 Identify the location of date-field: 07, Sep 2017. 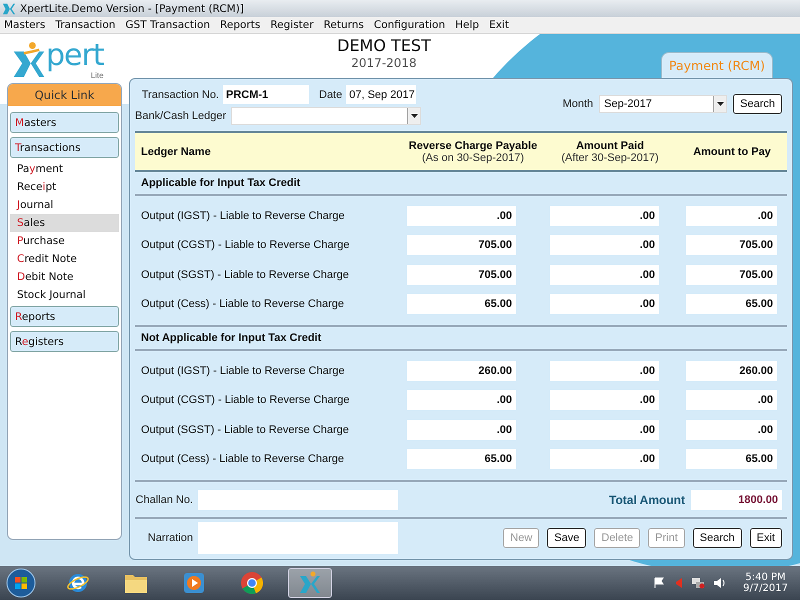
(381, 94).